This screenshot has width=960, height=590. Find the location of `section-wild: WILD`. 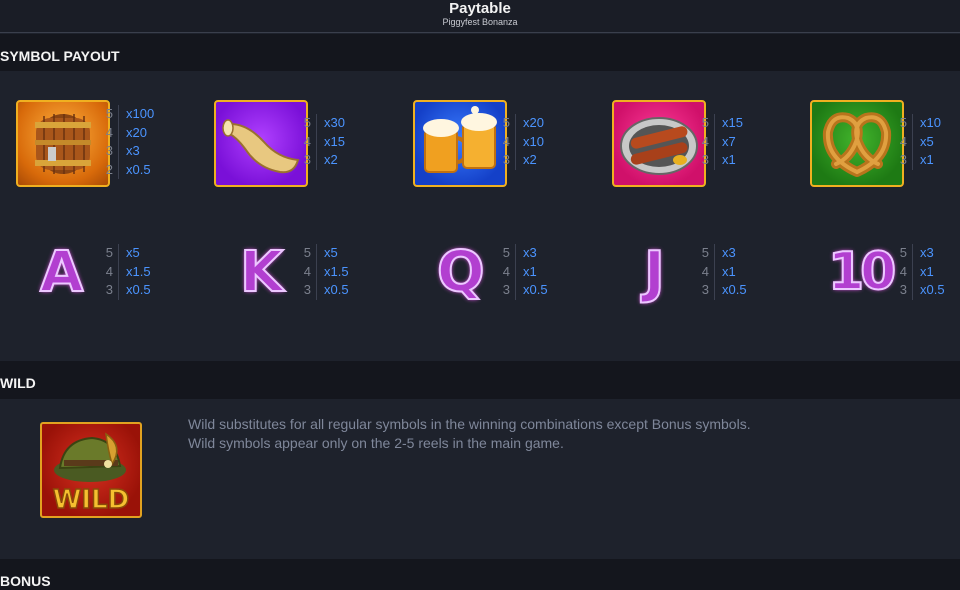

section-wild: WILD is located at coordinates (480, 380).